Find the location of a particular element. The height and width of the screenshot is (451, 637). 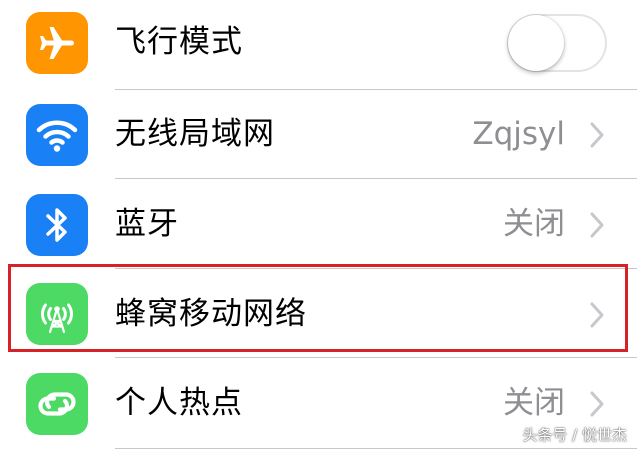

bluetooth-status: 关闭 is located at coordinates (534, 224).